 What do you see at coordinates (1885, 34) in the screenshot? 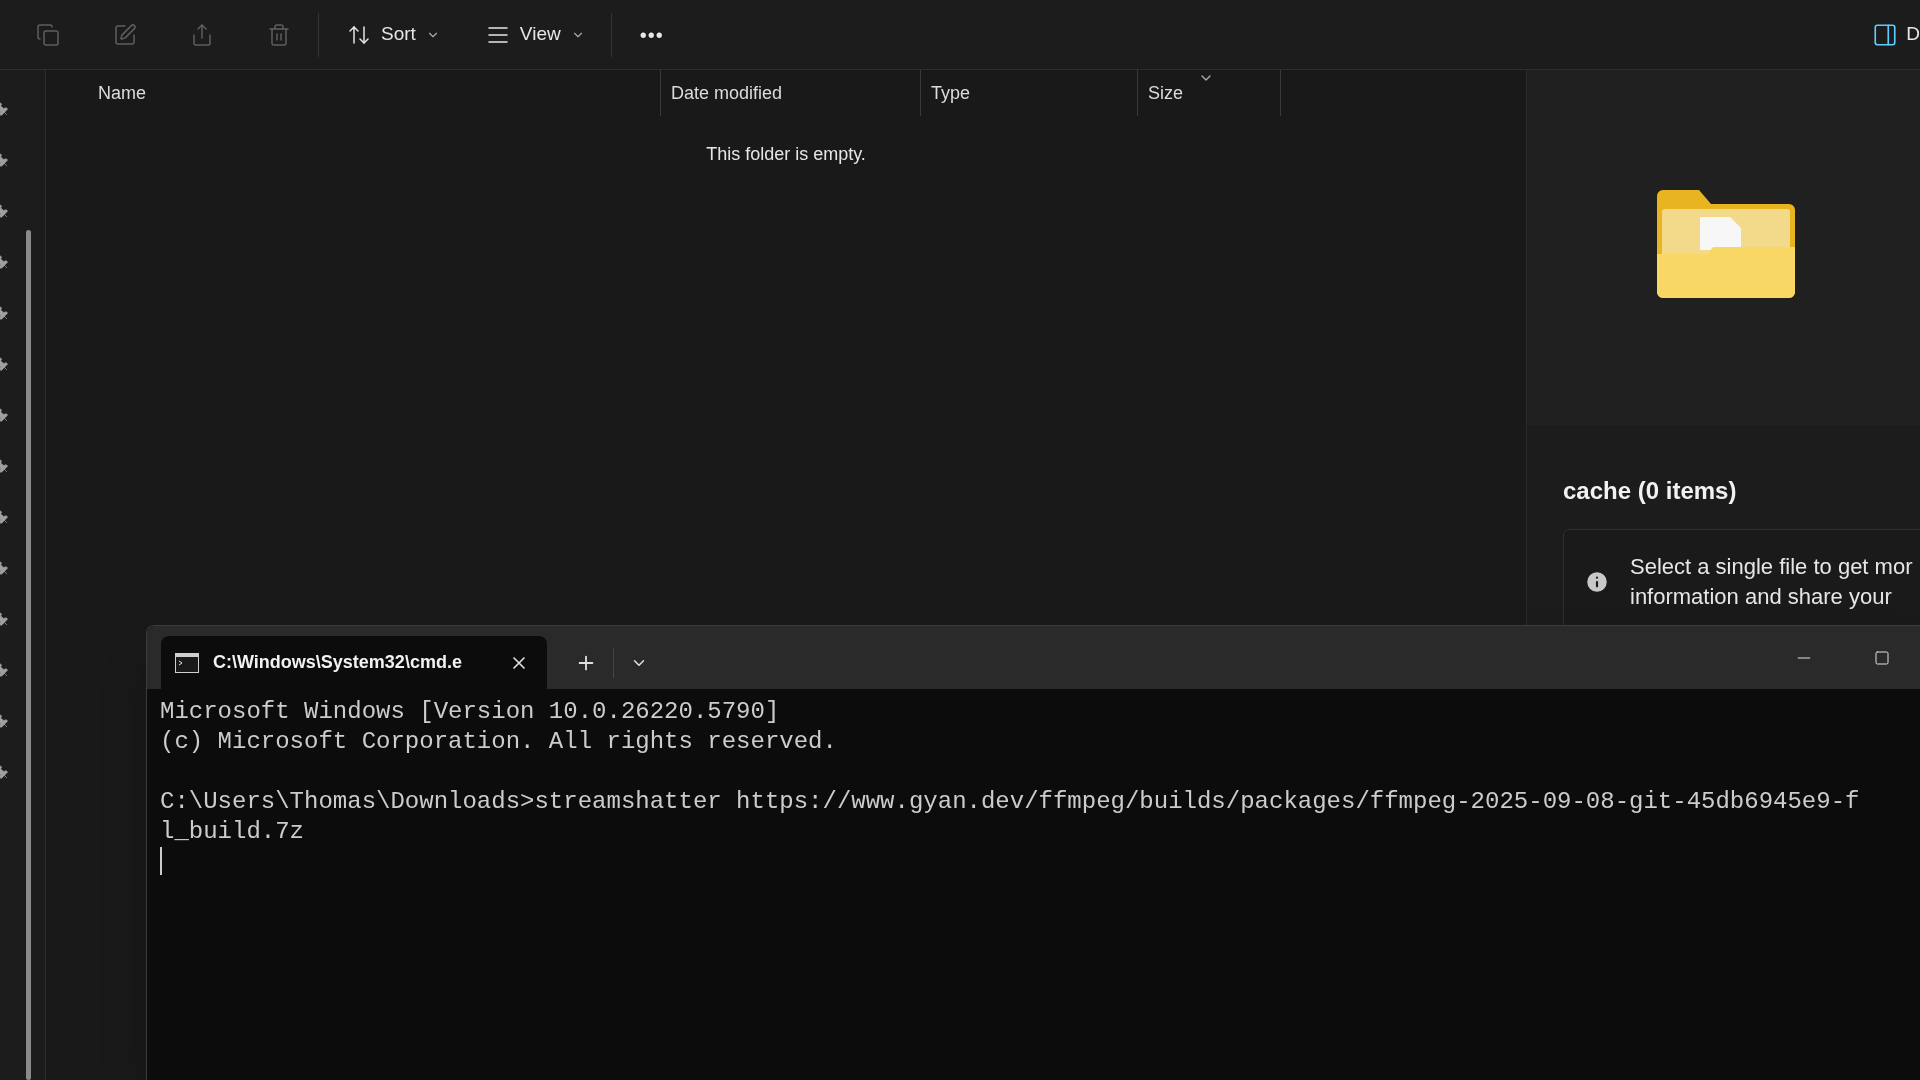
I see `details-pane-icon` at bounding box center [1885, 34].